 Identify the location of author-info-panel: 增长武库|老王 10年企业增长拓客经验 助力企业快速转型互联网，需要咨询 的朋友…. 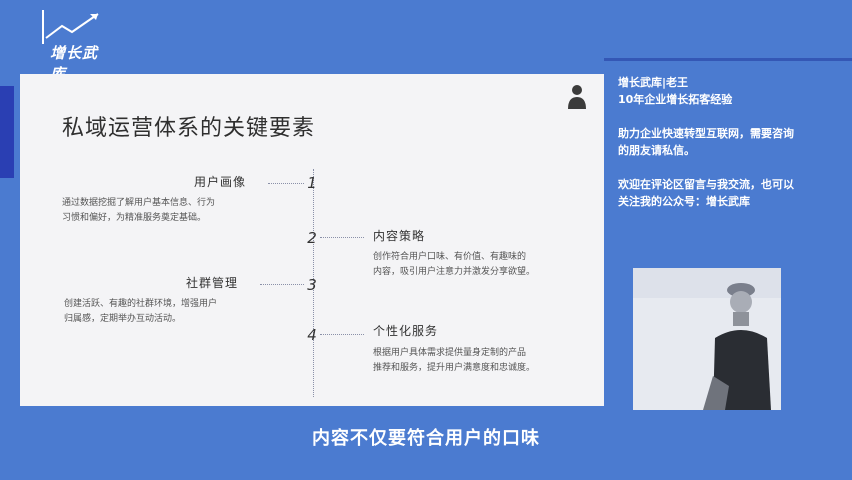
(734, 142).